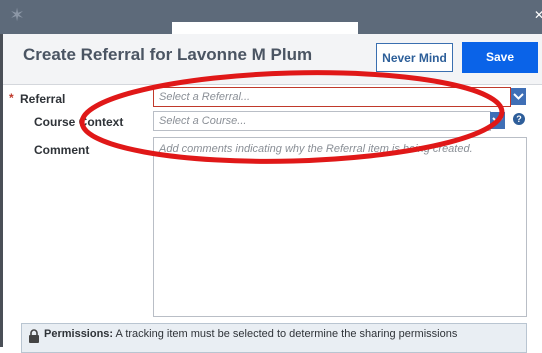 Image resolution: width=542 pixels, height=353 pixels. What do you see at coordinates (11, 98) in the screenshot?
I see `required-icon: *` at bounding box center [11, 98].